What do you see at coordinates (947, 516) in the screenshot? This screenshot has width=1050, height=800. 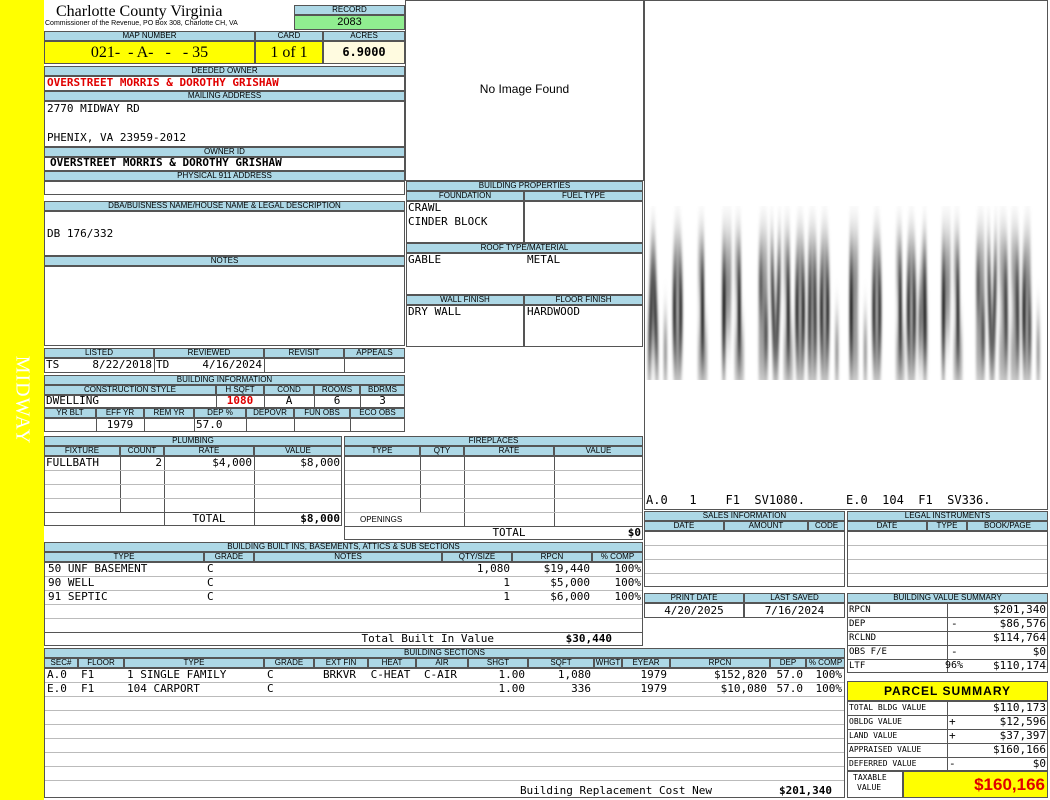 I see `legal-title: LEGAL INSTRUMENTS` at bounding box center [947, 516].